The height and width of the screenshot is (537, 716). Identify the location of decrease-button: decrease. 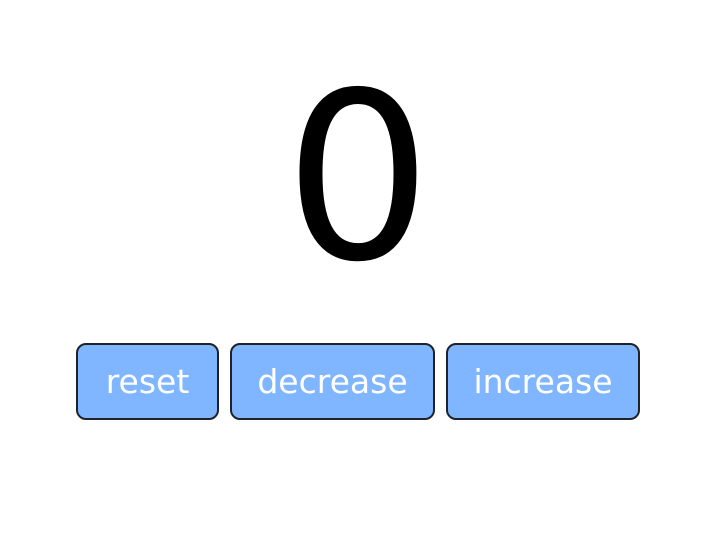
(332, 381).